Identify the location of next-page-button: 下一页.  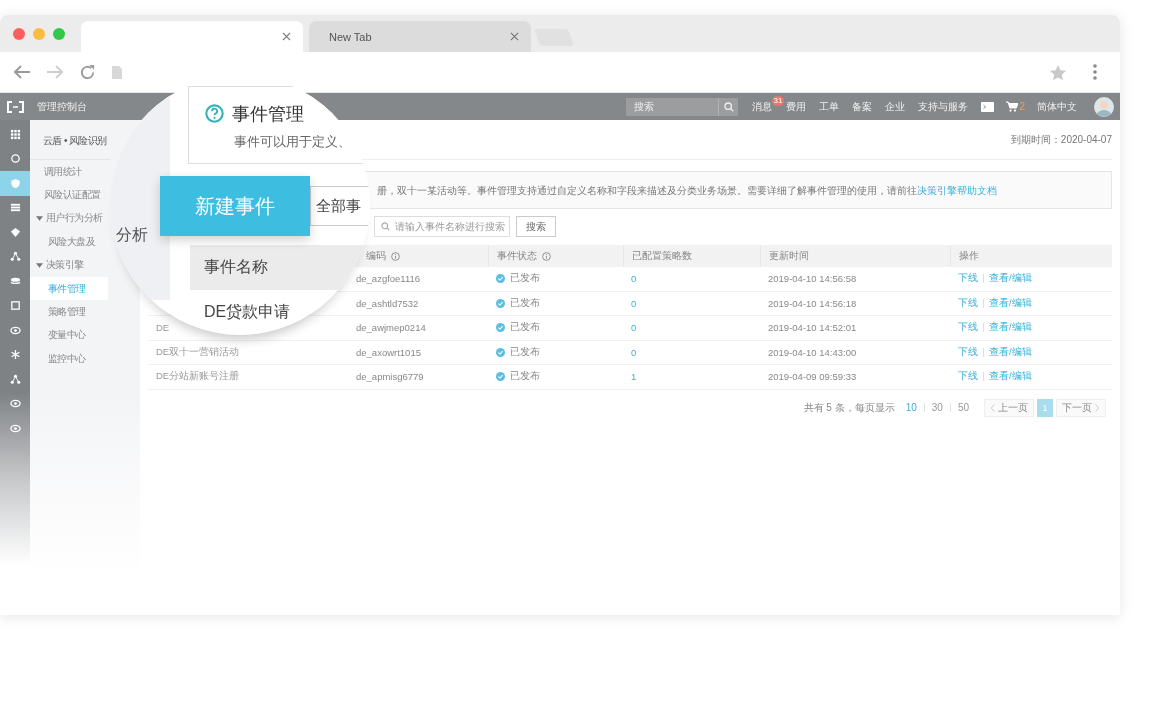
(1081, 407).